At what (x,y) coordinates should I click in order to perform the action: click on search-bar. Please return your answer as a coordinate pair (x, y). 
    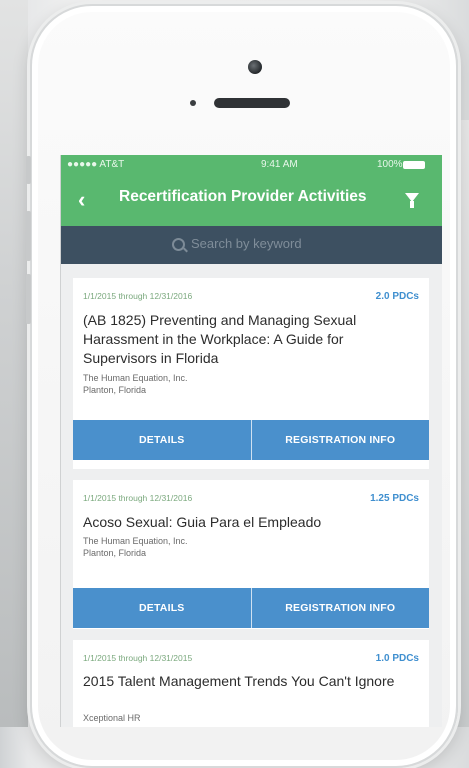
    Looking at the image, I should click on (251, 245).